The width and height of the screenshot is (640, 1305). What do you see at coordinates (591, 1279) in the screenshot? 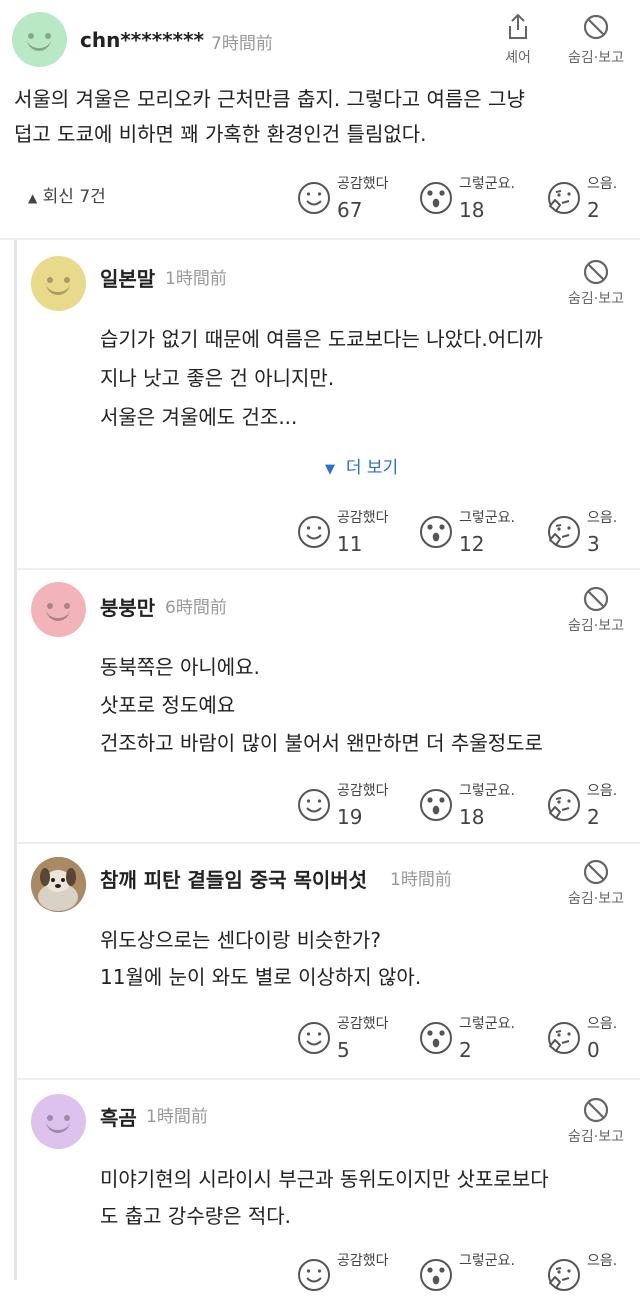
I see `hmm-reaction: 으음.` at bounding box center [591, 1279].